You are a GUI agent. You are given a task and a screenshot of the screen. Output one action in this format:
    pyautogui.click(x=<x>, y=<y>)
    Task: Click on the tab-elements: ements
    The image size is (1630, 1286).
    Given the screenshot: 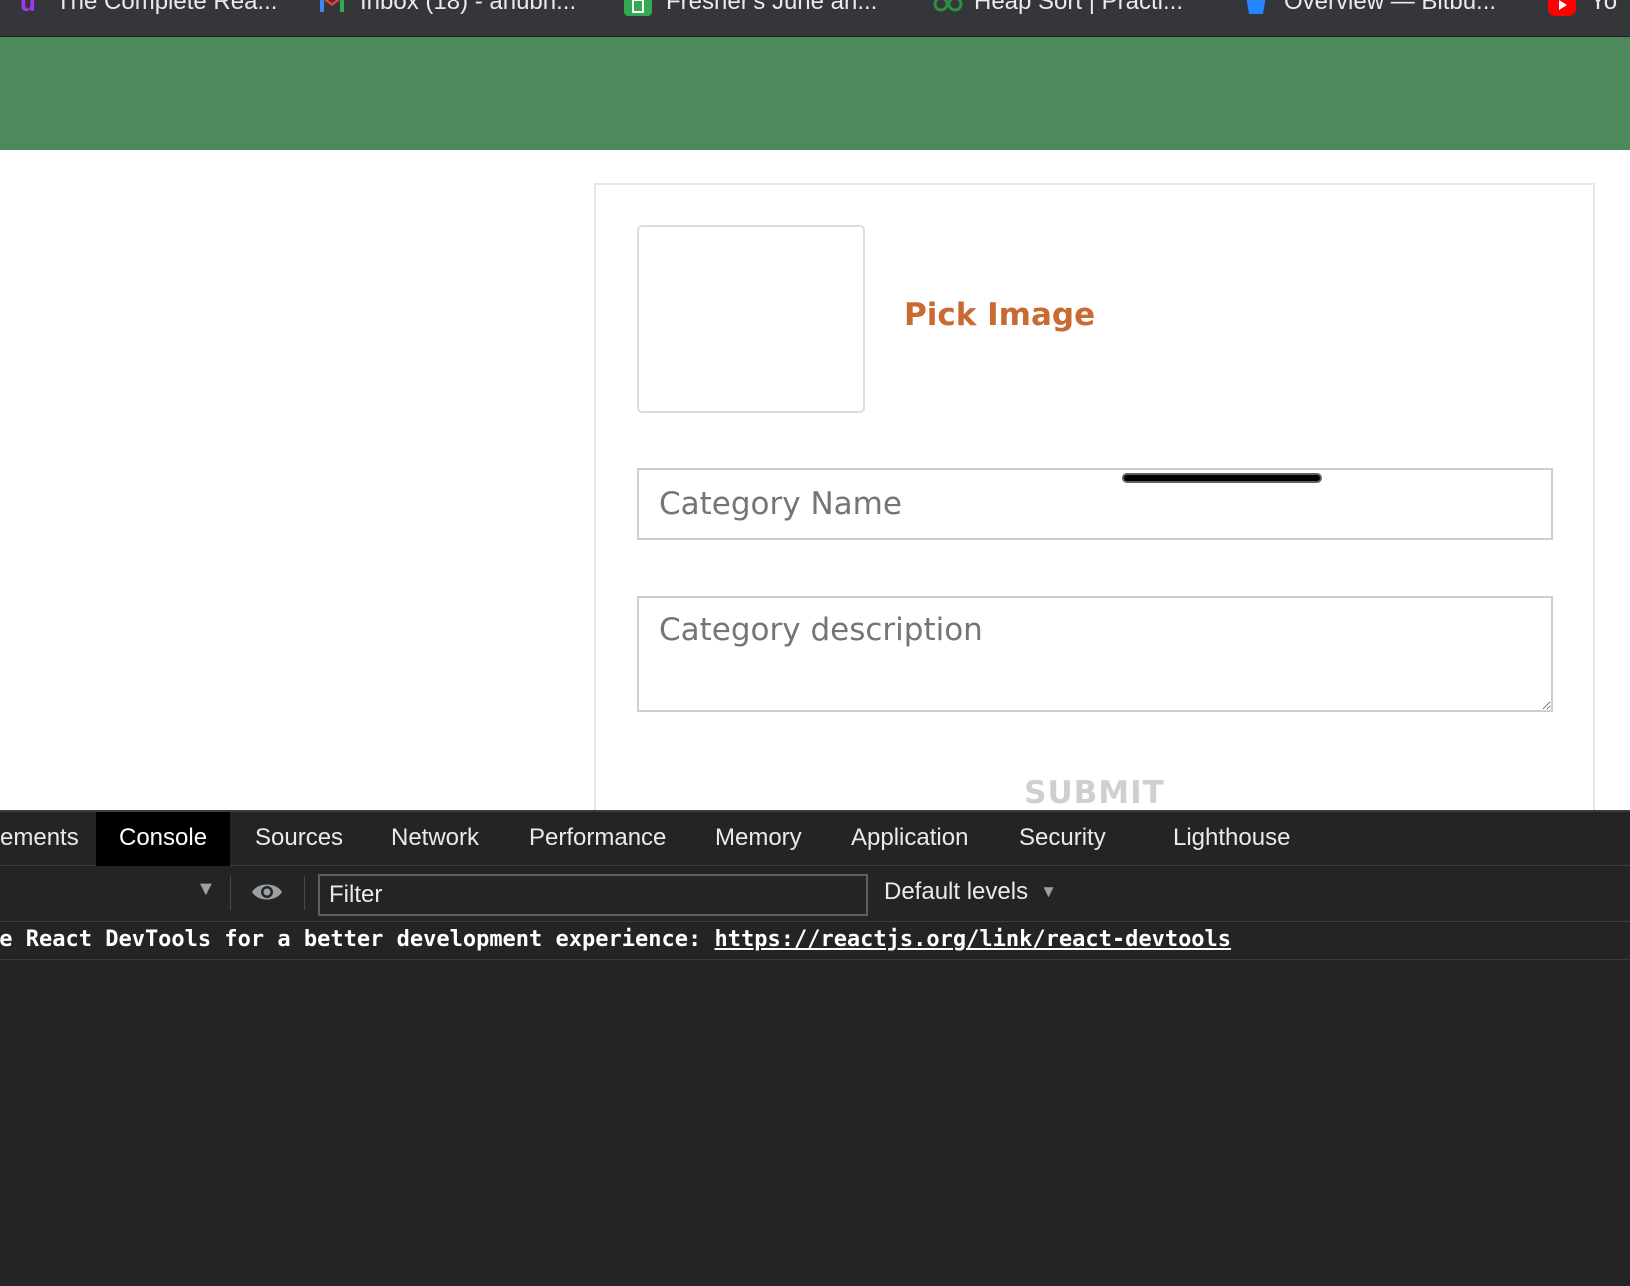 What is the action you would take?
    pyautogui.click(x=51, y=839)
    